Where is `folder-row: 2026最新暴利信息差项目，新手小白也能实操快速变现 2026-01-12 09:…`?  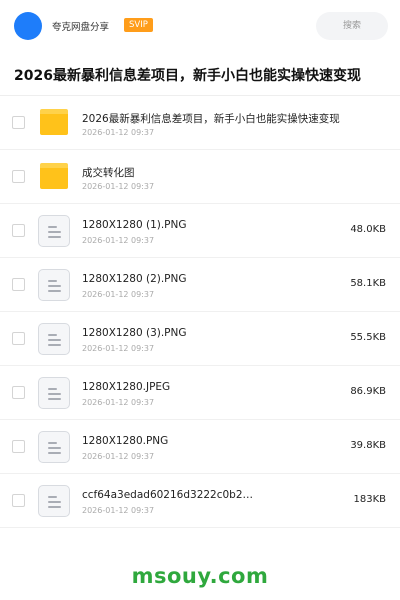 folder-row: 2026最新暴利信息差项目，新手小白也能实操快速变现 2026-01-12 09:… is located at coordinates (200, 123).